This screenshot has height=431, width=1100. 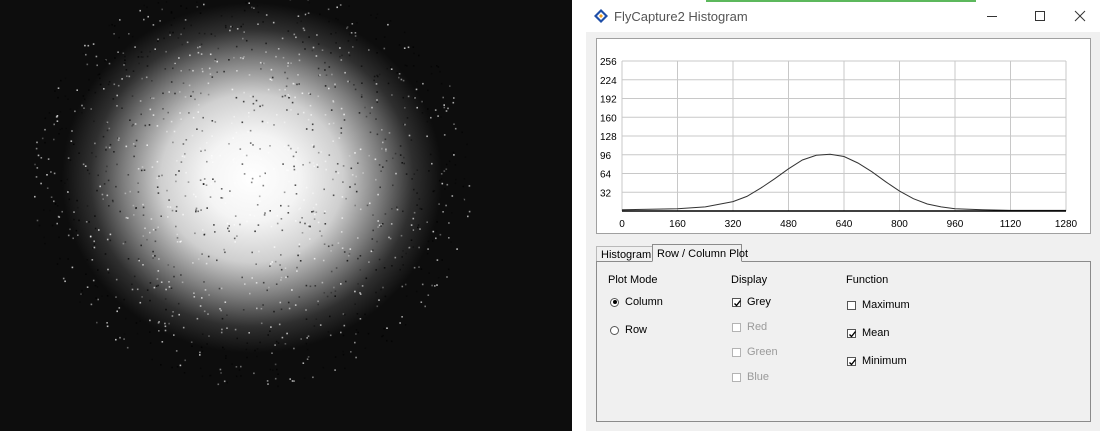 I want to click on y-tick-label: 64, so click(x=606, y=175).